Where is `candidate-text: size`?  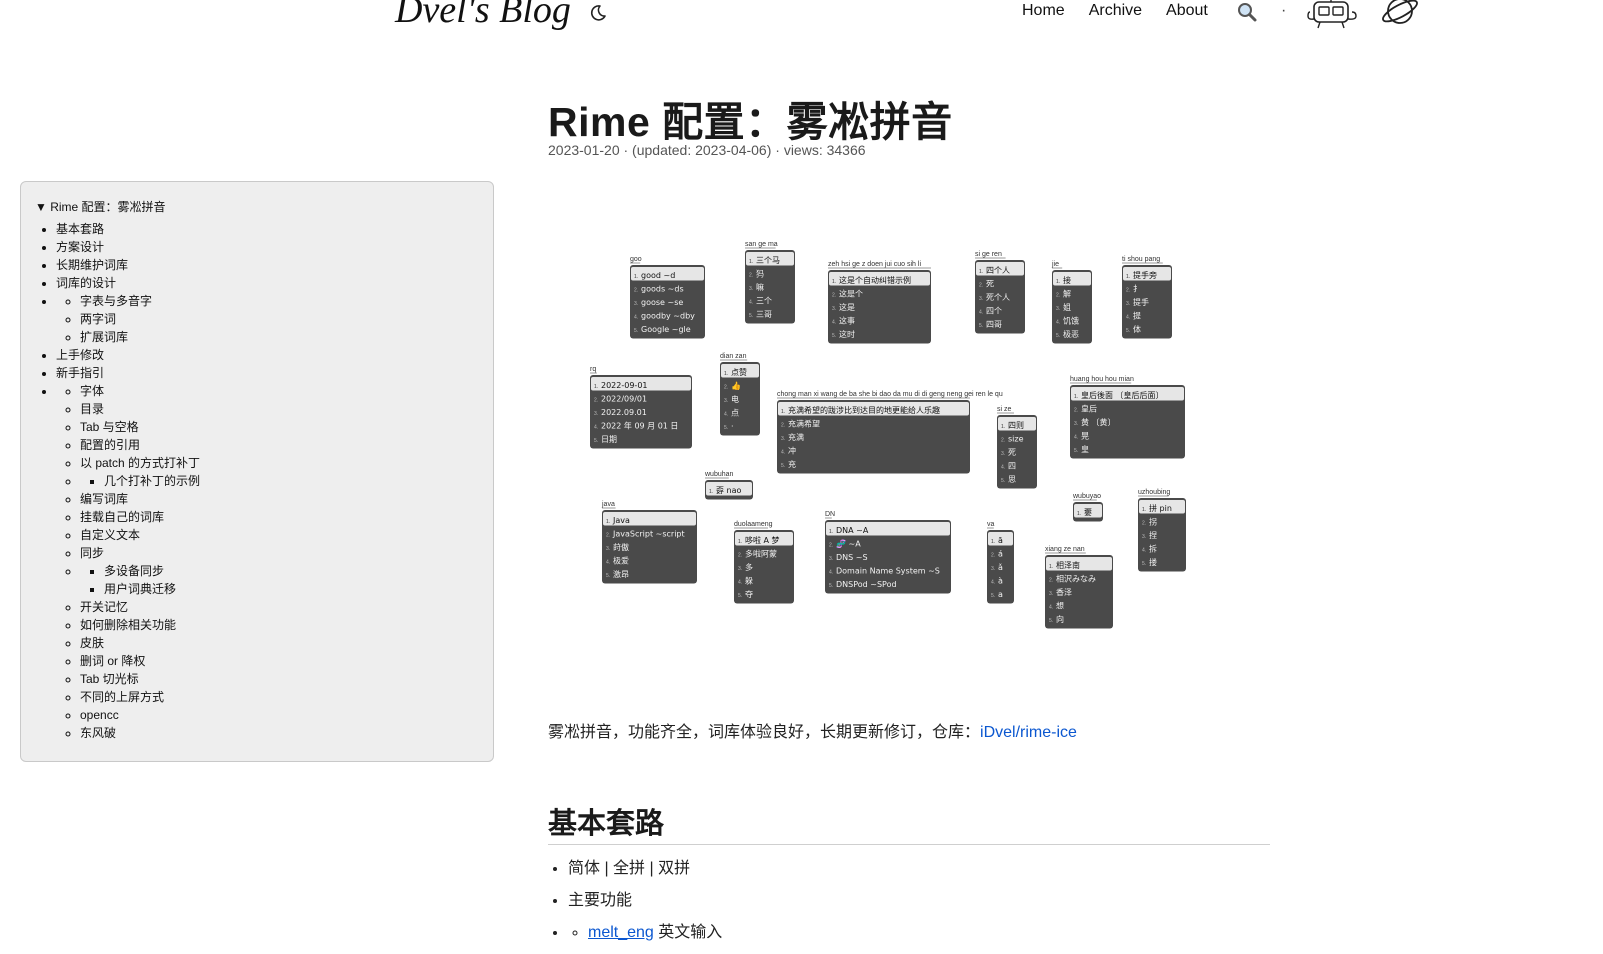
candidate-text: size is located at coordinates (1016, 439).